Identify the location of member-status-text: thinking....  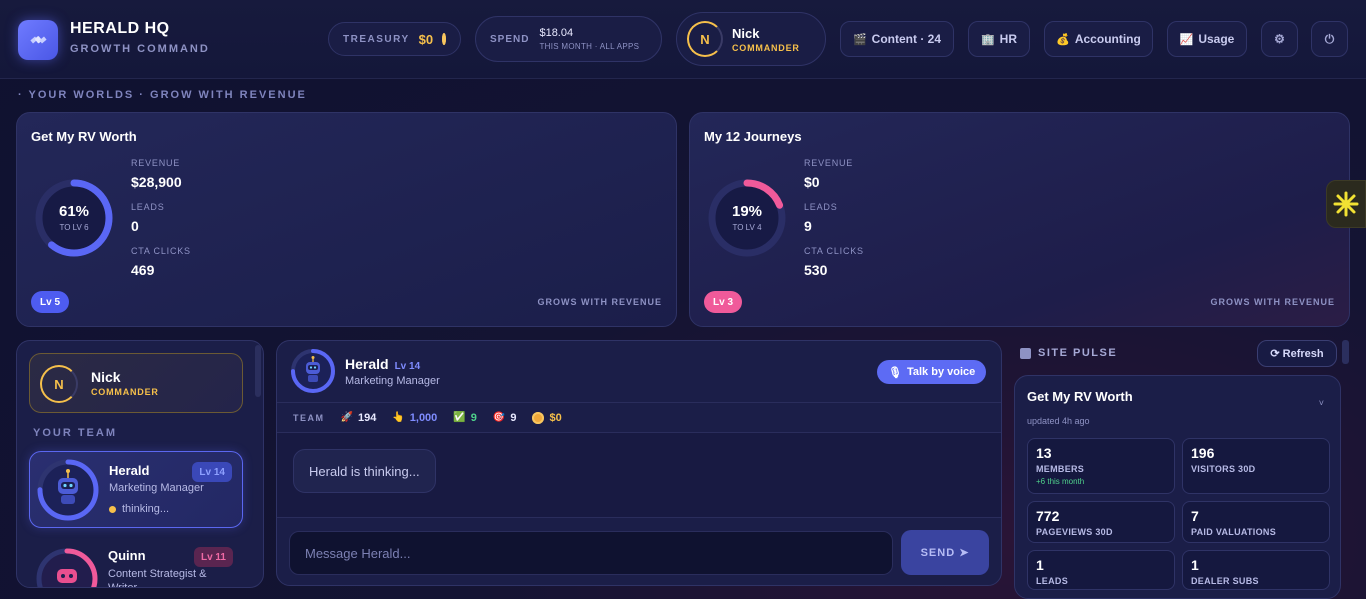
(146, 509).